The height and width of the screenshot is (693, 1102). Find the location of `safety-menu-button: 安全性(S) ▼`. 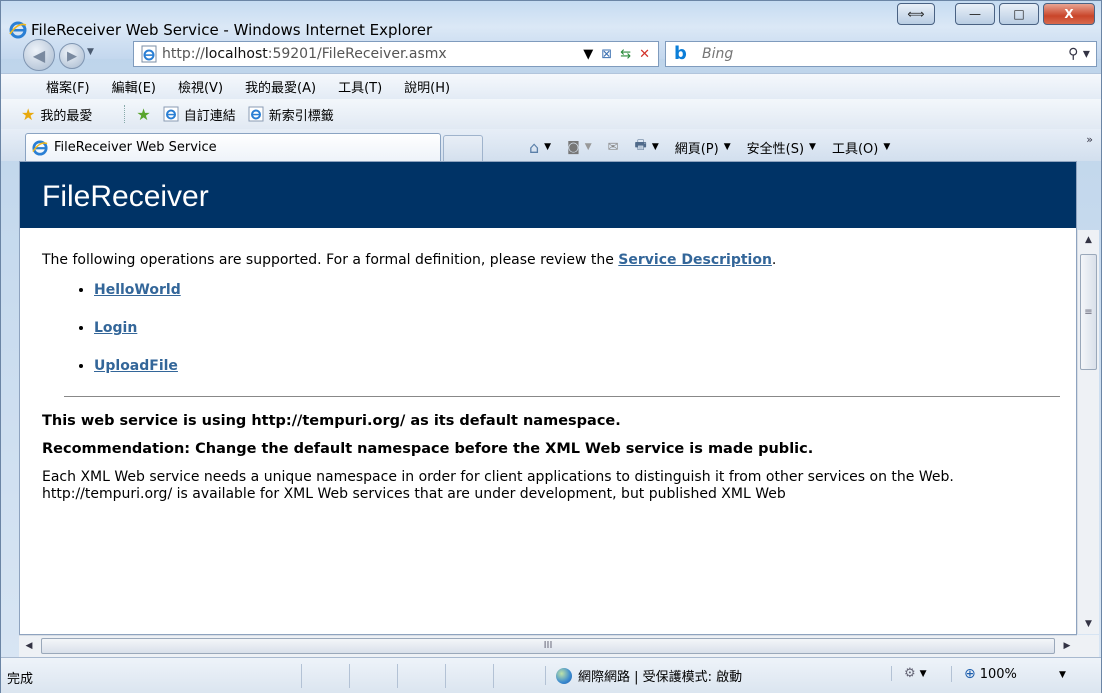

safety-menu-button: 安全性(S) ▼ is located at coordinates (781, 147).